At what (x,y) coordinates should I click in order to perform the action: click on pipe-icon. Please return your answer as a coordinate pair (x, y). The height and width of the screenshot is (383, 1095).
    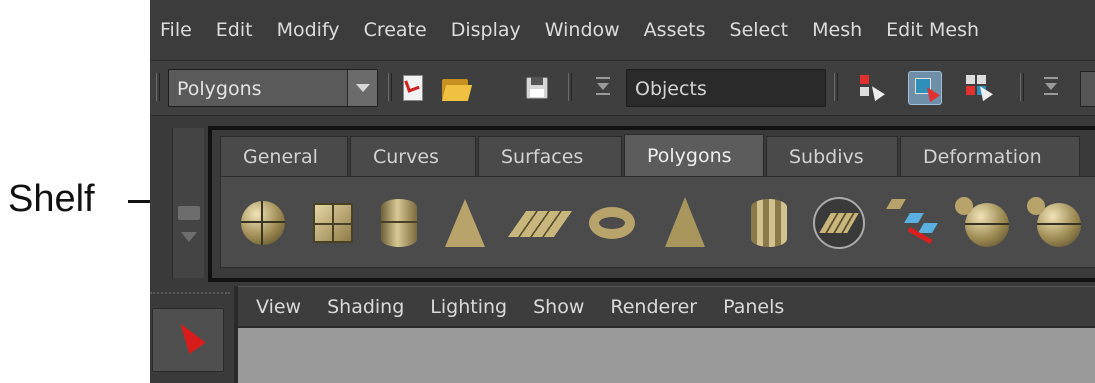
    Looking at the image, I should click on (769, 223).